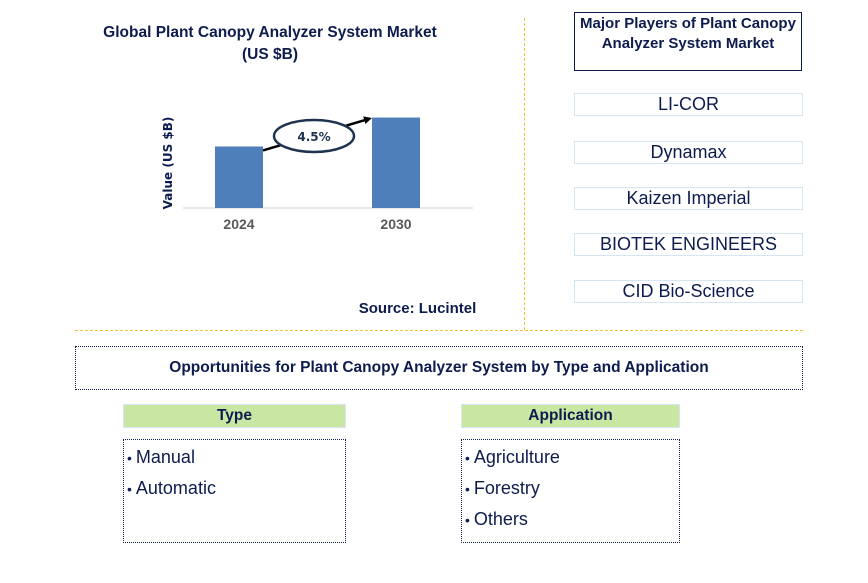  What do you see at coordinates (688, 152) in the screenshot?
I see `player-item: Dynamax` at bounding box center [688, 152].